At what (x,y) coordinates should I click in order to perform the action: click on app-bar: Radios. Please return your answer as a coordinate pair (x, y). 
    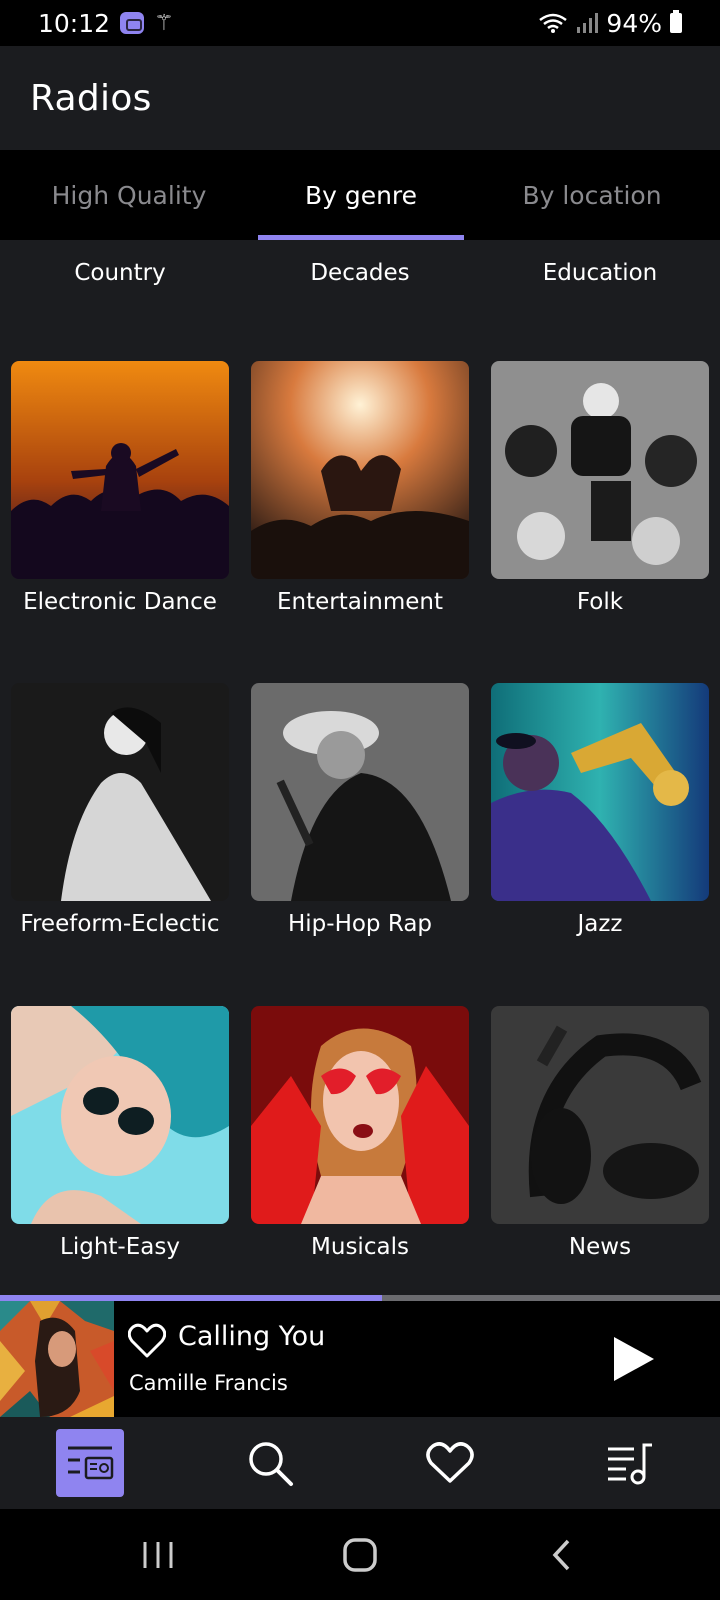
    Looking at the image, I should click on (360, 98).